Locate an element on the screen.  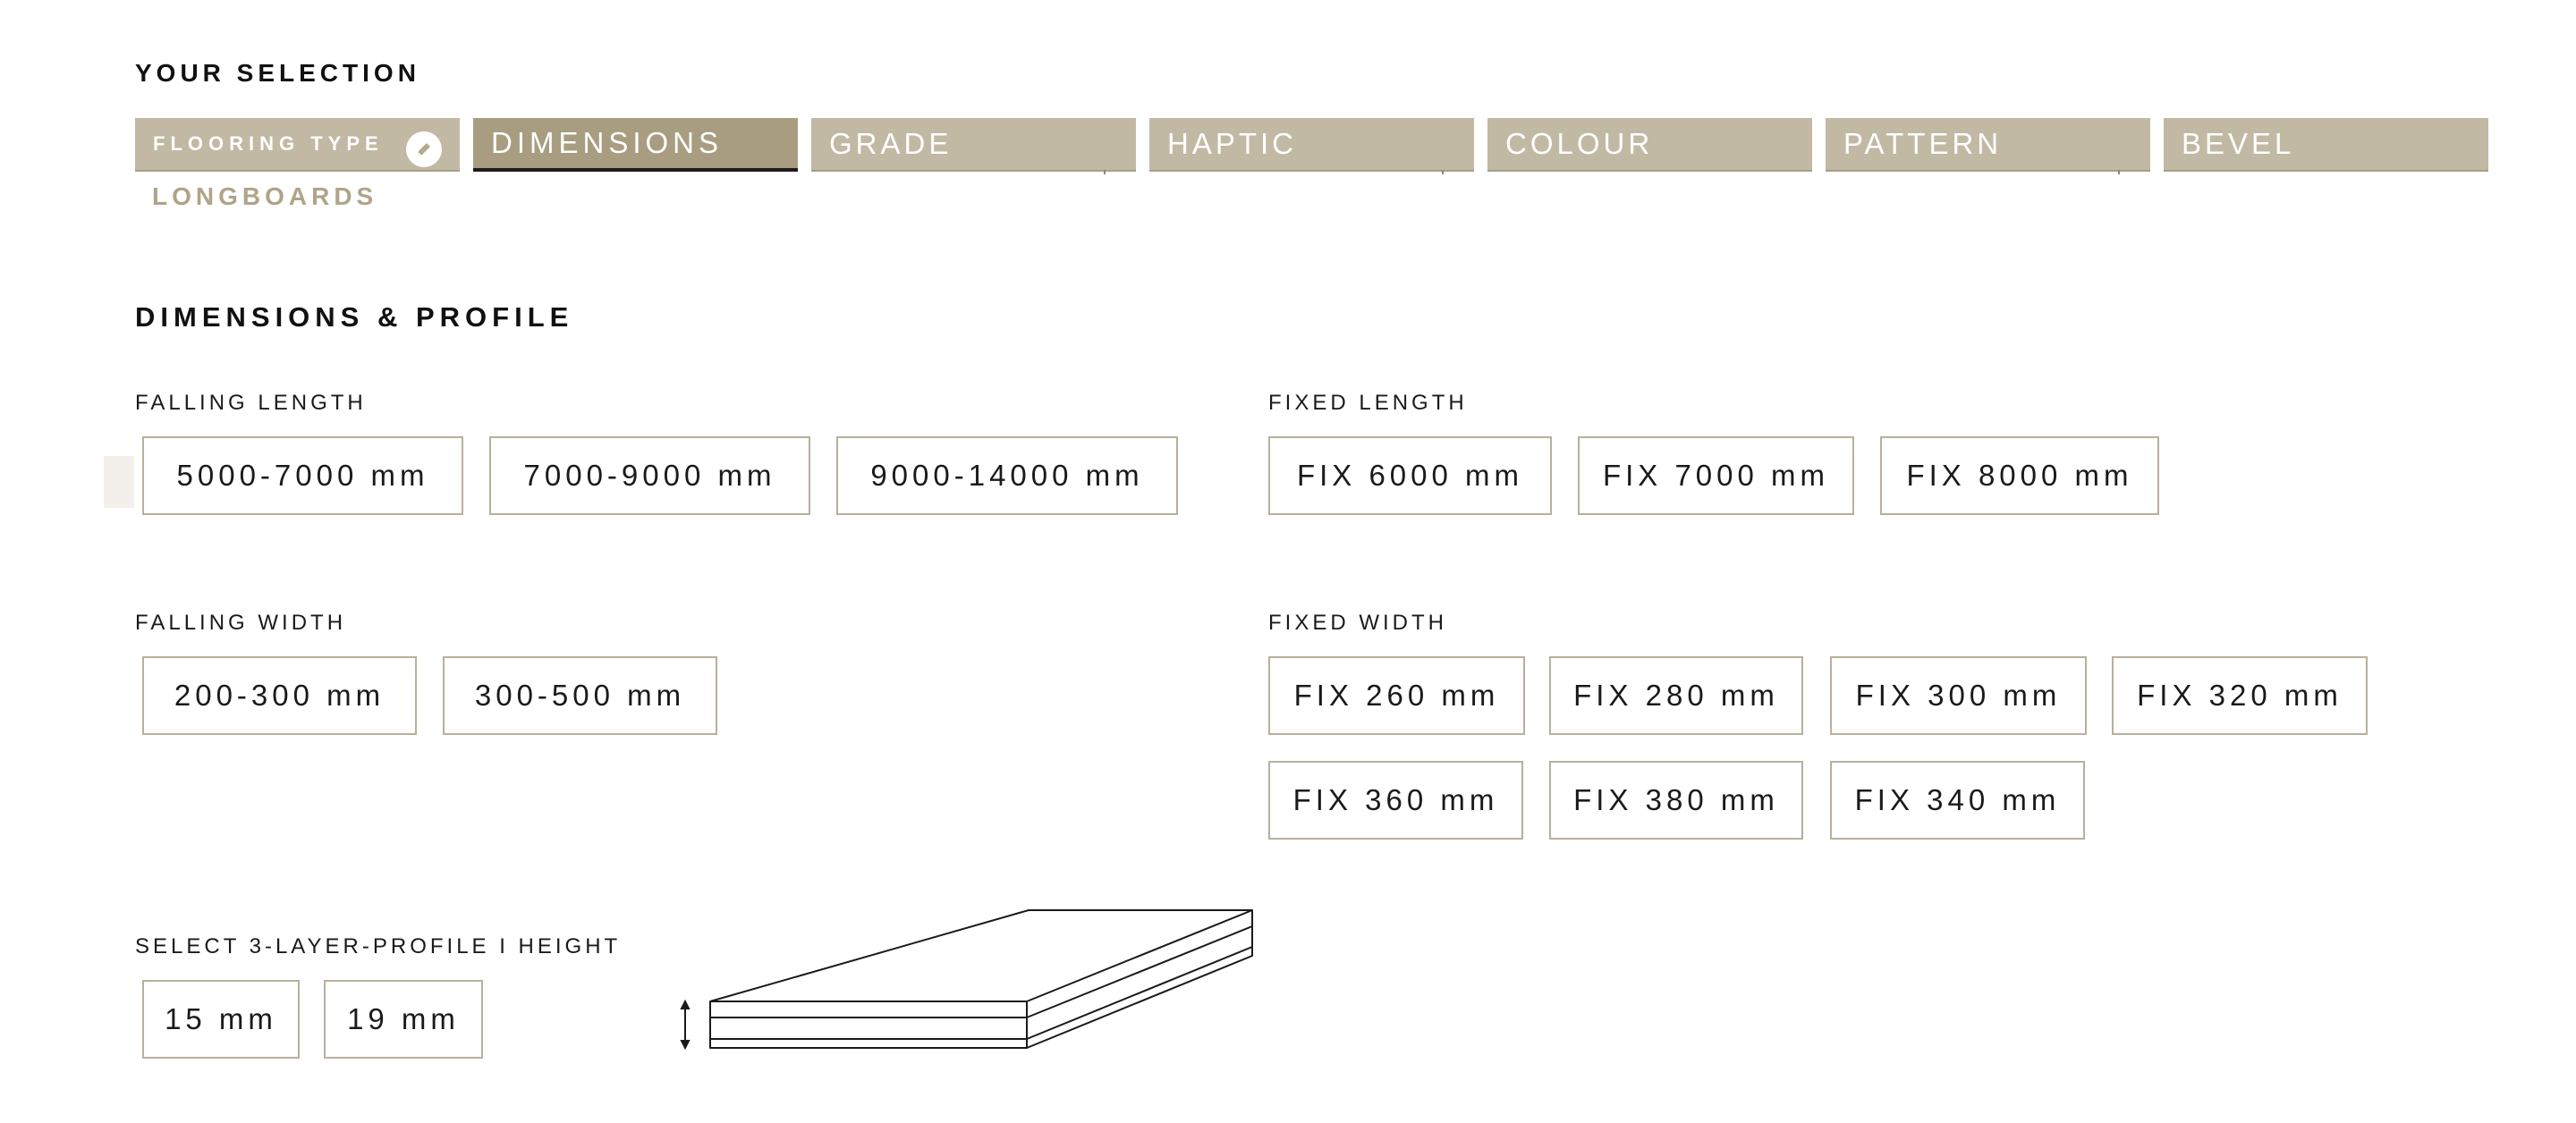
falling-length-label: FALLING LENGTH is located at coordinates (251, 403).